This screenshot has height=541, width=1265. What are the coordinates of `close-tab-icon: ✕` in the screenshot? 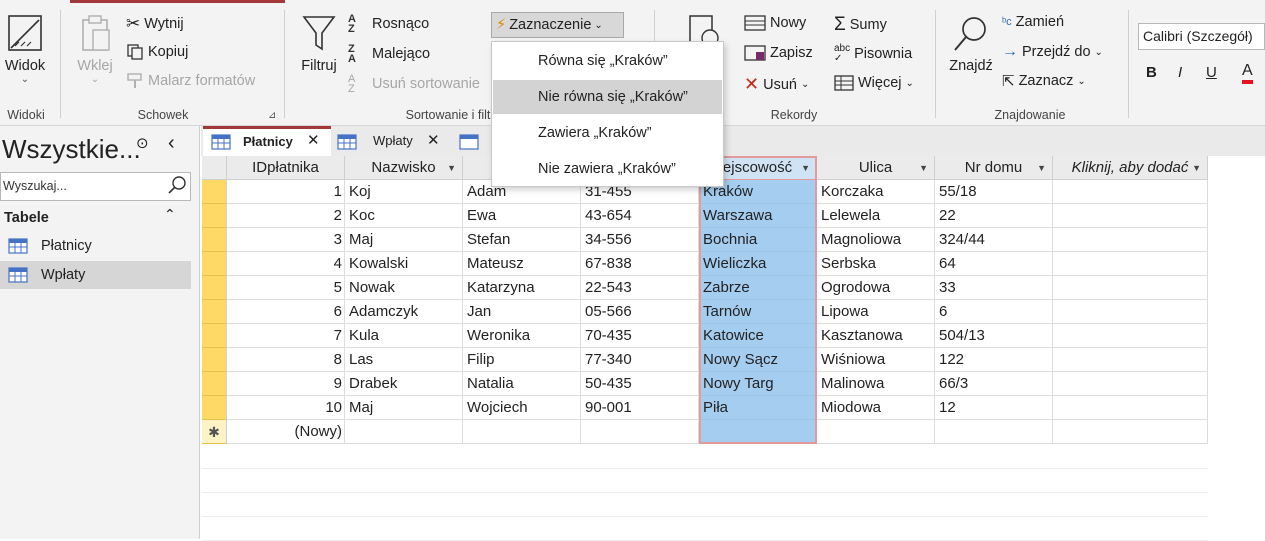 It's located at (313, 140).